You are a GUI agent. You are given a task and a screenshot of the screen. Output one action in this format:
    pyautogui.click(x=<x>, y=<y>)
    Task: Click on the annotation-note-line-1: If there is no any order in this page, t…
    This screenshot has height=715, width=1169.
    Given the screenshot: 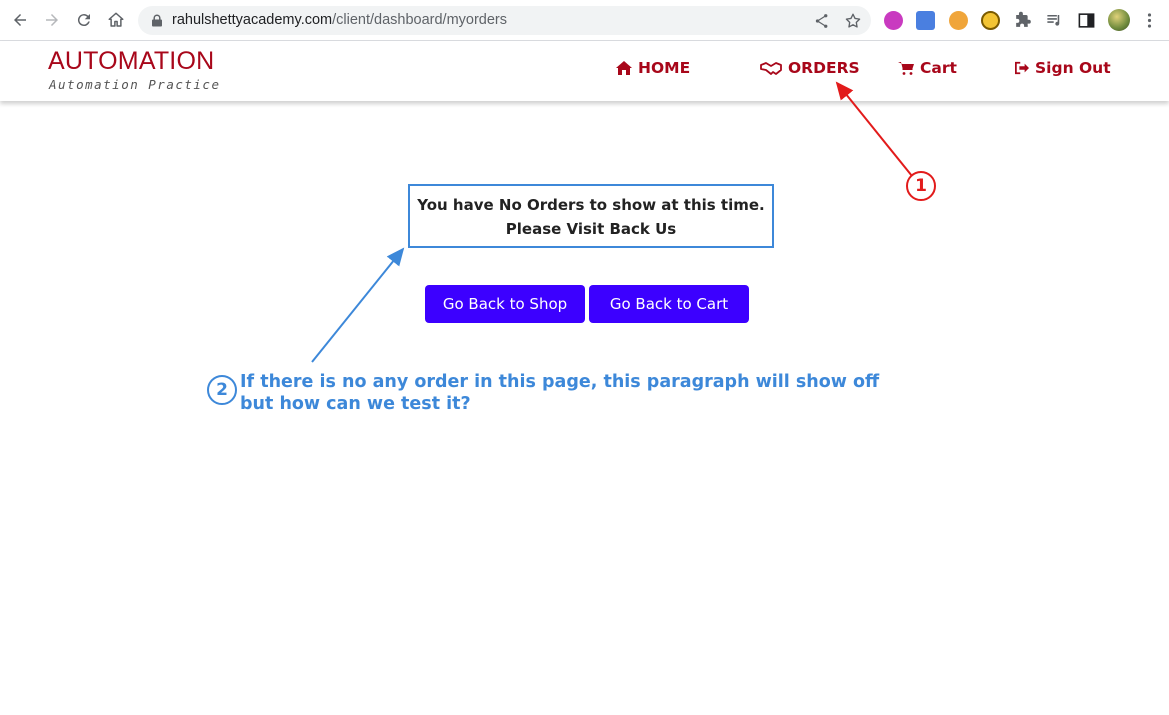 What is the action you would take?
    pyautogui.click(x=560, y=382)
    